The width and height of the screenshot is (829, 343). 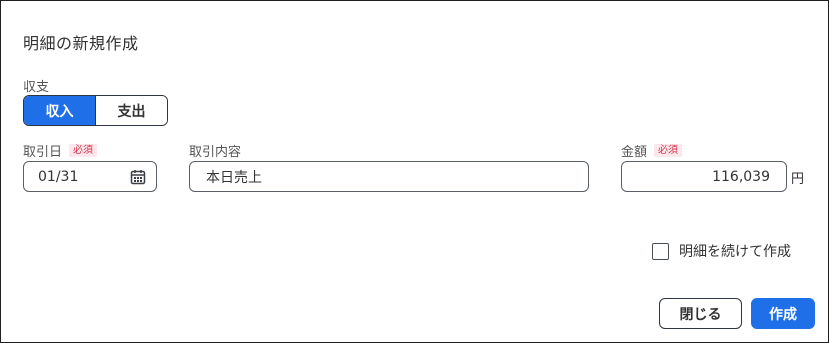 I want to click on dialog-title: 明細の新規作成, so click(x=81, y=43).